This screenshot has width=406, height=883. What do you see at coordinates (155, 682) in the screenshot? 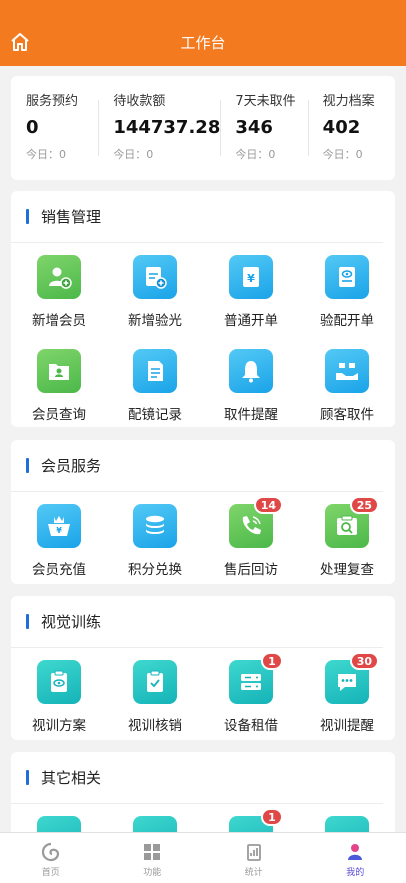
I see `training-verify-icon` at bounding box center [155, 682].